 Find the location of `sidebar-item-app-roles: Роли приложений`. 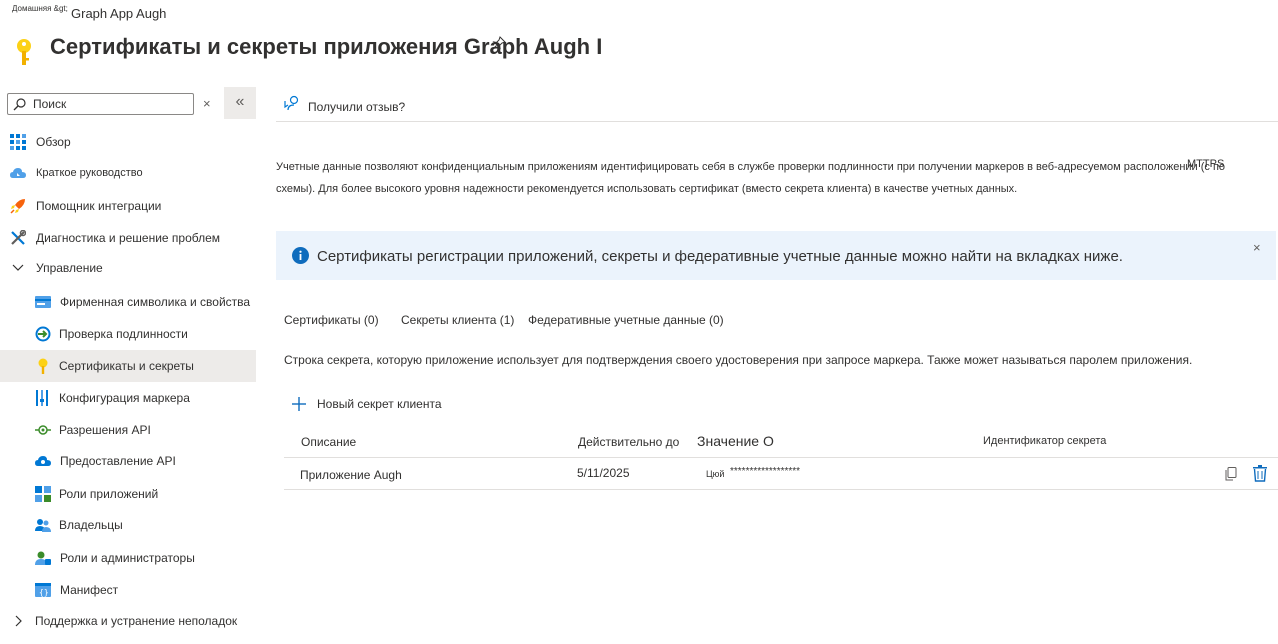

sidebar-item-app-roles: Роли приложений is located at coordinates (128, 494).